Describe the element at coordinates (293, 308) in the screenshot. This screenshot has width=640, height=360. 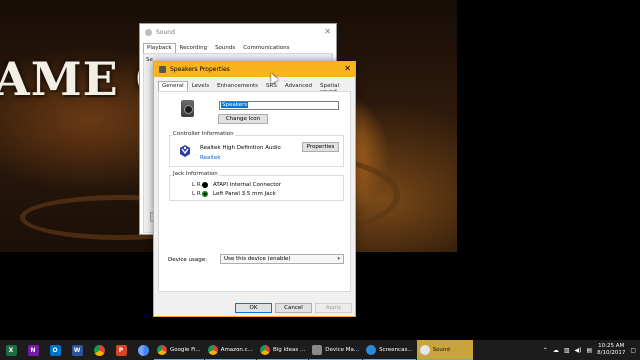
I see `cancel-button: Cancel` at that location.